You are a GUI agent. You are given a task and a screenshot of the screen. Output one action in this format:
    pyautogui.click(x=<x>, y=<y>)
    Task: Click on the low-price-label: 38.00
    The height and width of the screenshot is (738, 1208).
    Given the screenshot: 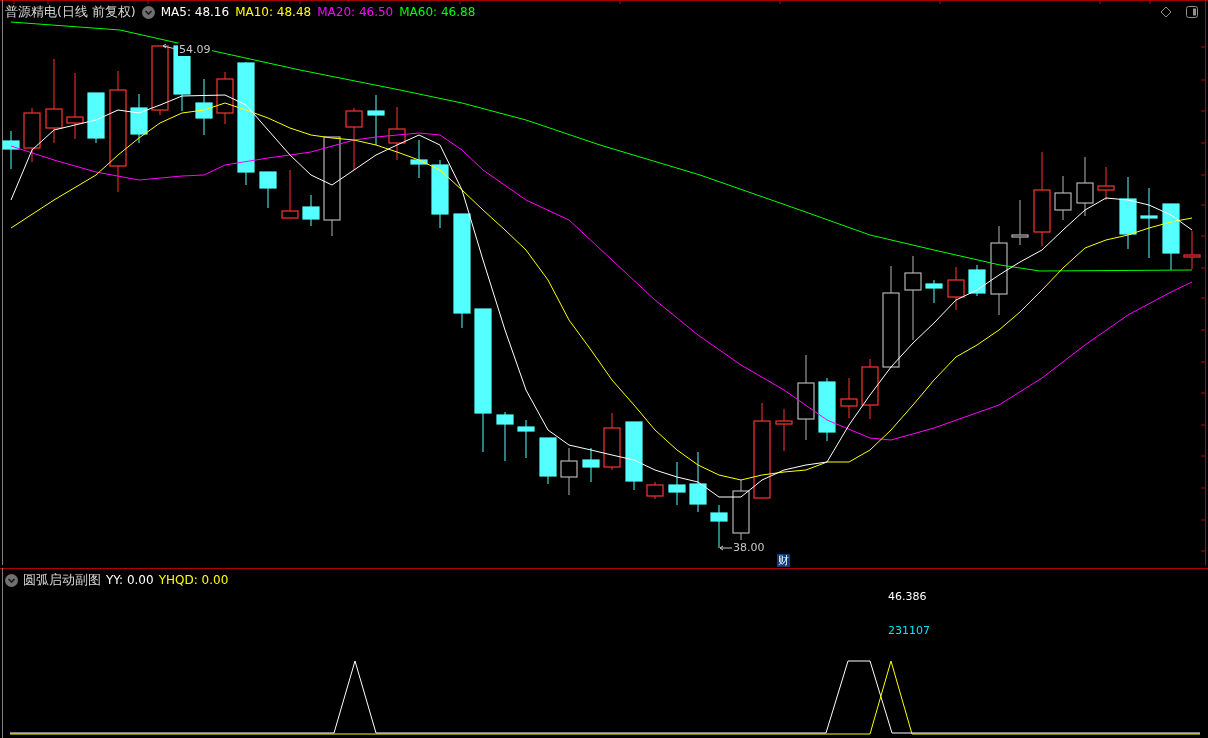 What is the action you would take?
    pyautogui.click(x=749, y=547)
    